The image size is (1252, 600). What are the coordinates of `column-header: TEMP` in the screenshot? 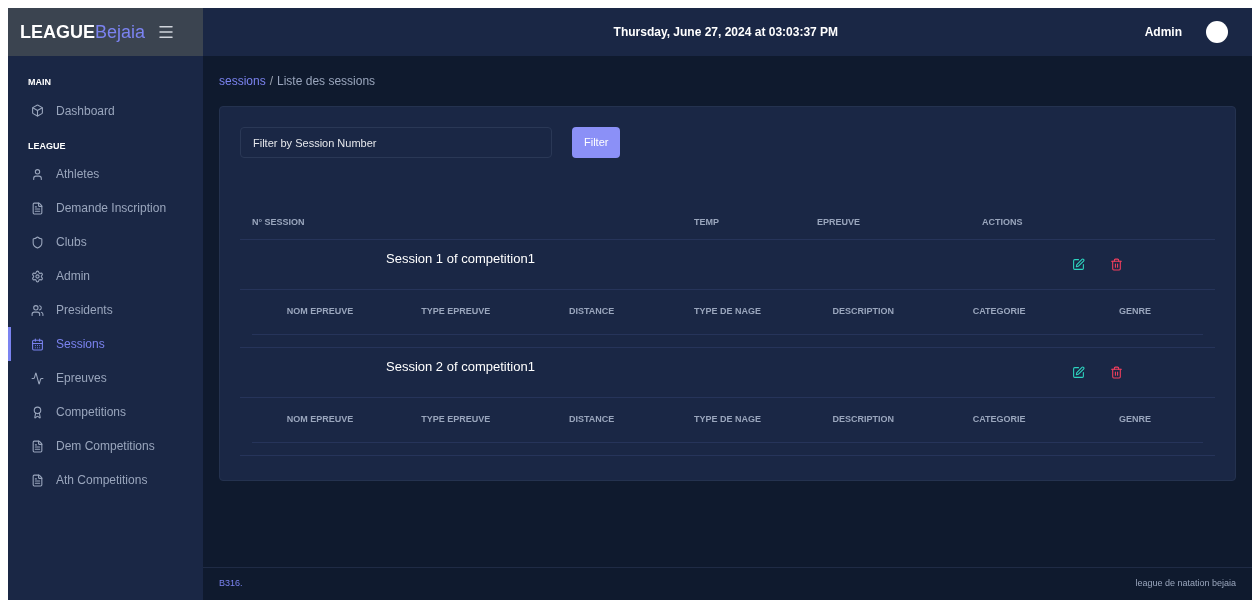 It's located at (707, 222).